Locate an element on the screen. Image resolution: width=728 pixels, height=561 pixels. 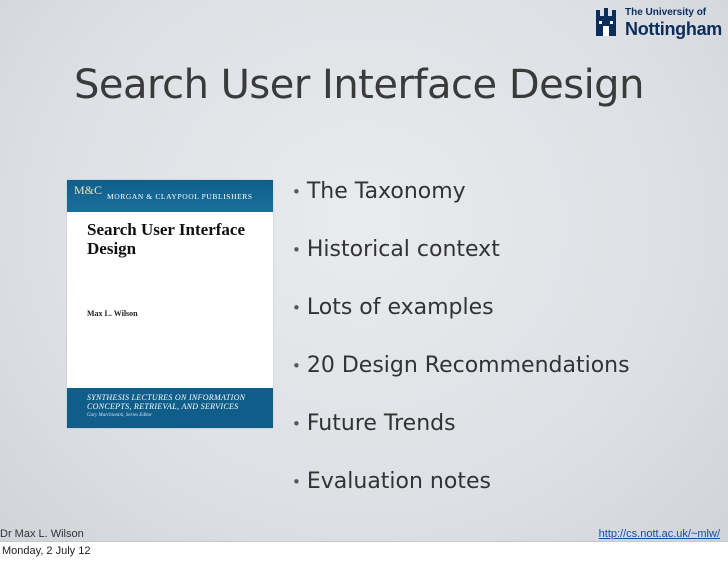
footer-author: Dr Max L. Wilson is located at coordinates (42, 534).